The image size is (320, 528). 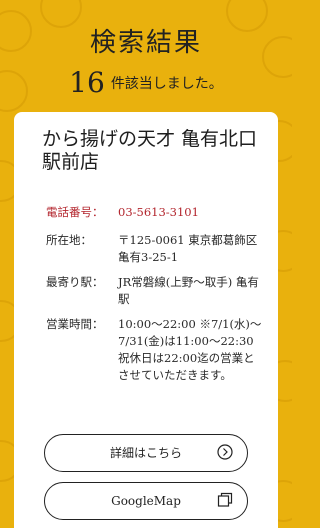 What do you see at coordinates (191, 212) in the screenshot?
I see `tel-link: 03-5613-3101` at bounding box center [191, 212].